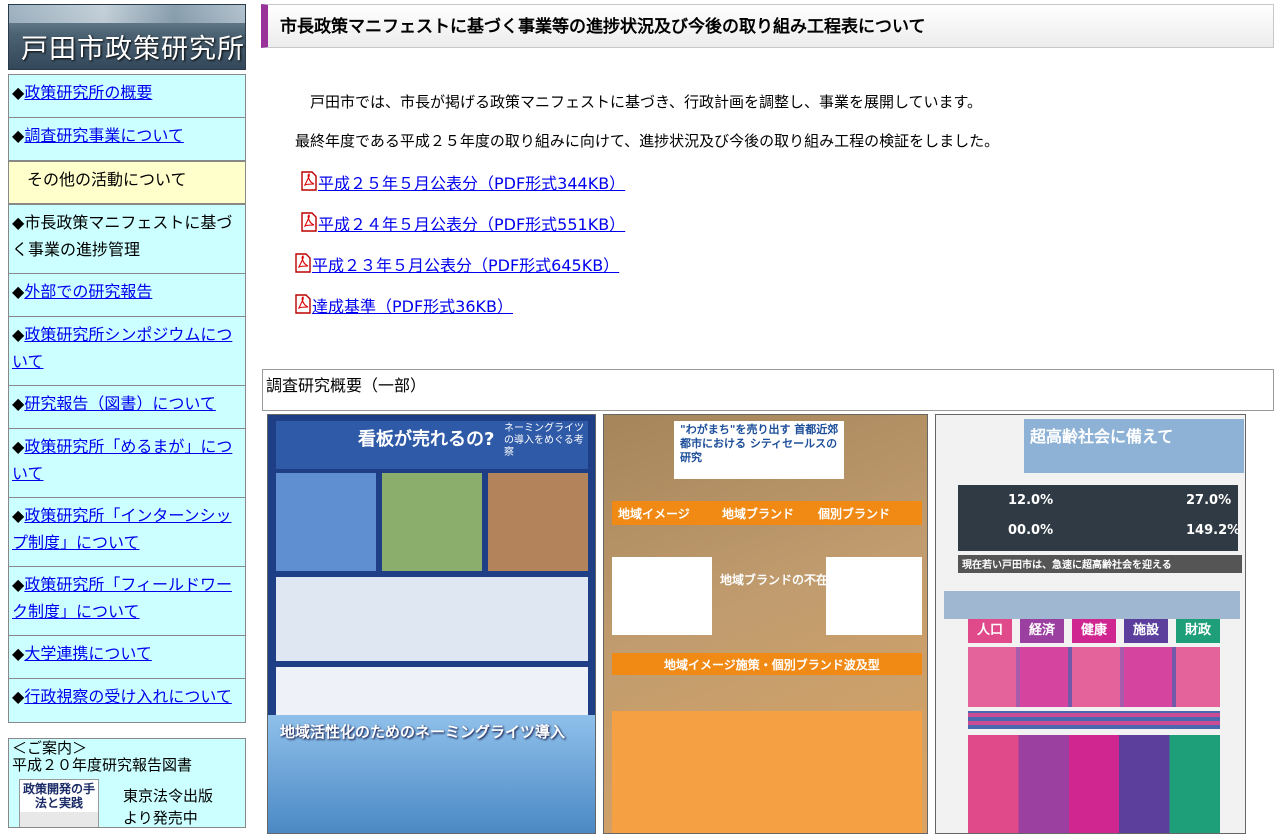 This screenshot has width=1280, height=834. What do you see at coordinates (423, 732) in the screenshot?
I see `poster1-banner: 地域活性化のためのネーミングライツ導入` at bounding box center [423, 732].